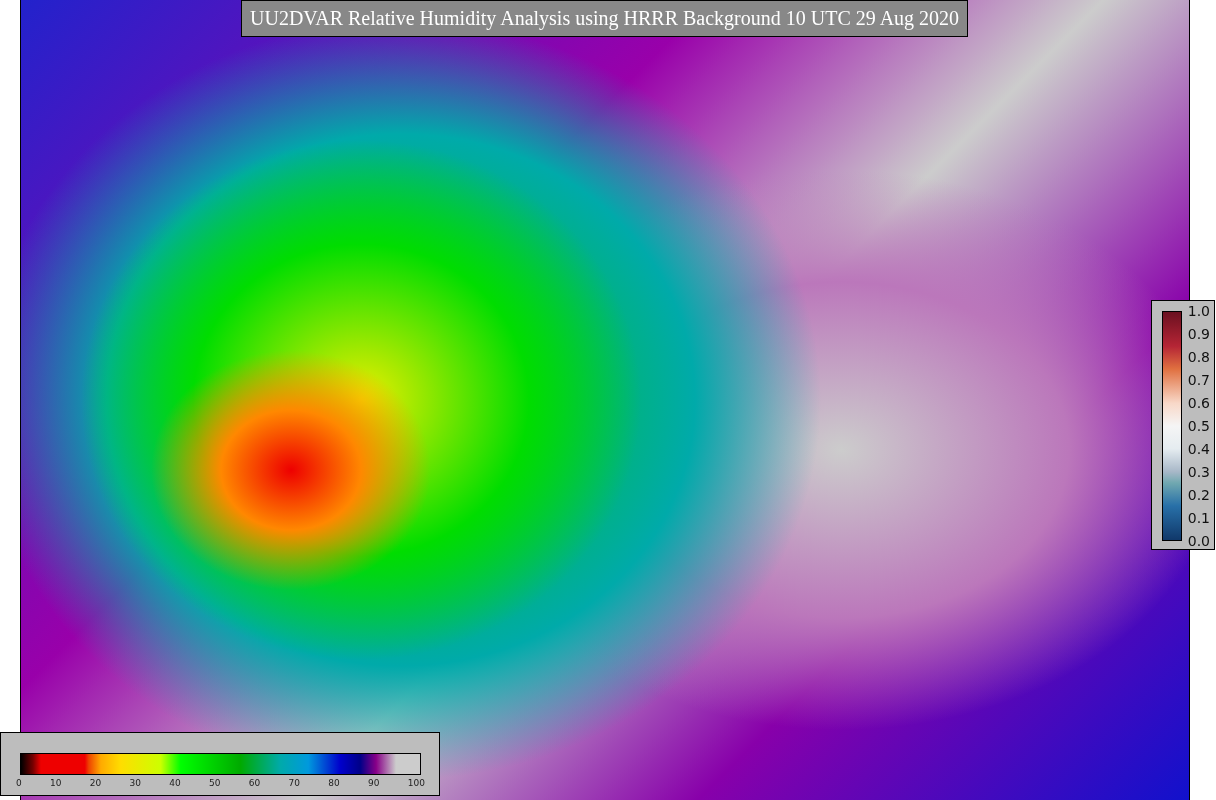  Describe the element at coordinates (374, 783) in the screenshot. I see `tick-label: 90` at that location.